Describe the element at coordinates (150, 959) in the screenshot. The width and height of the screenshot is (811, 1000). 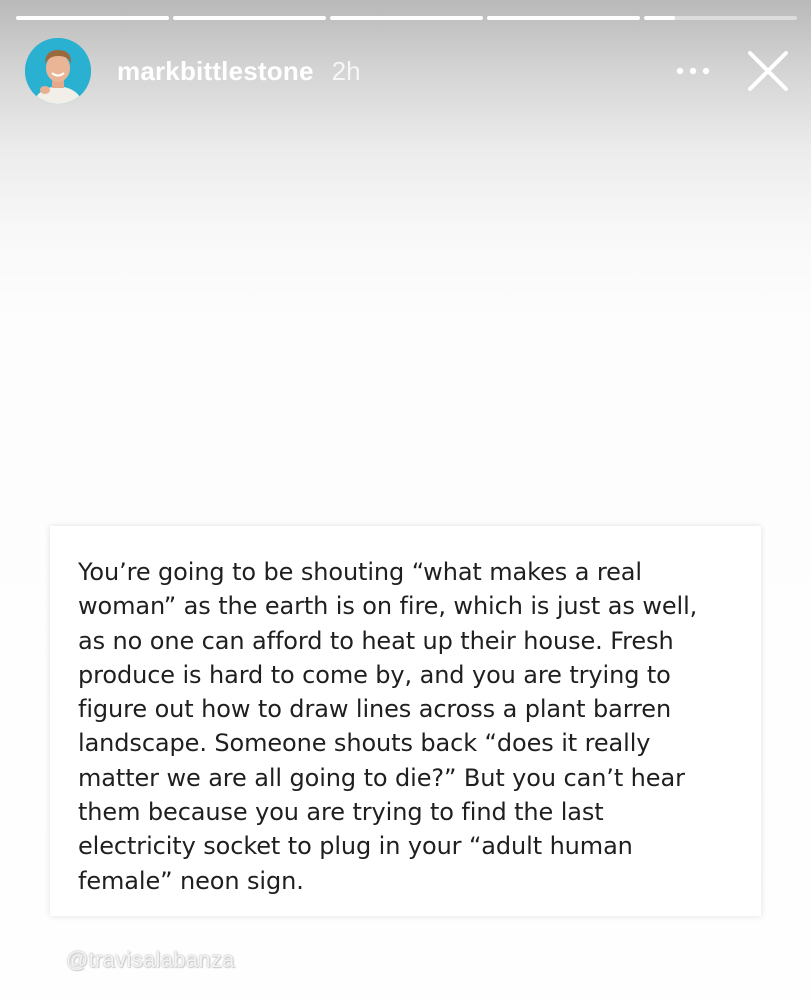
I see `watermark-handle: @travisalabanza` at that location.